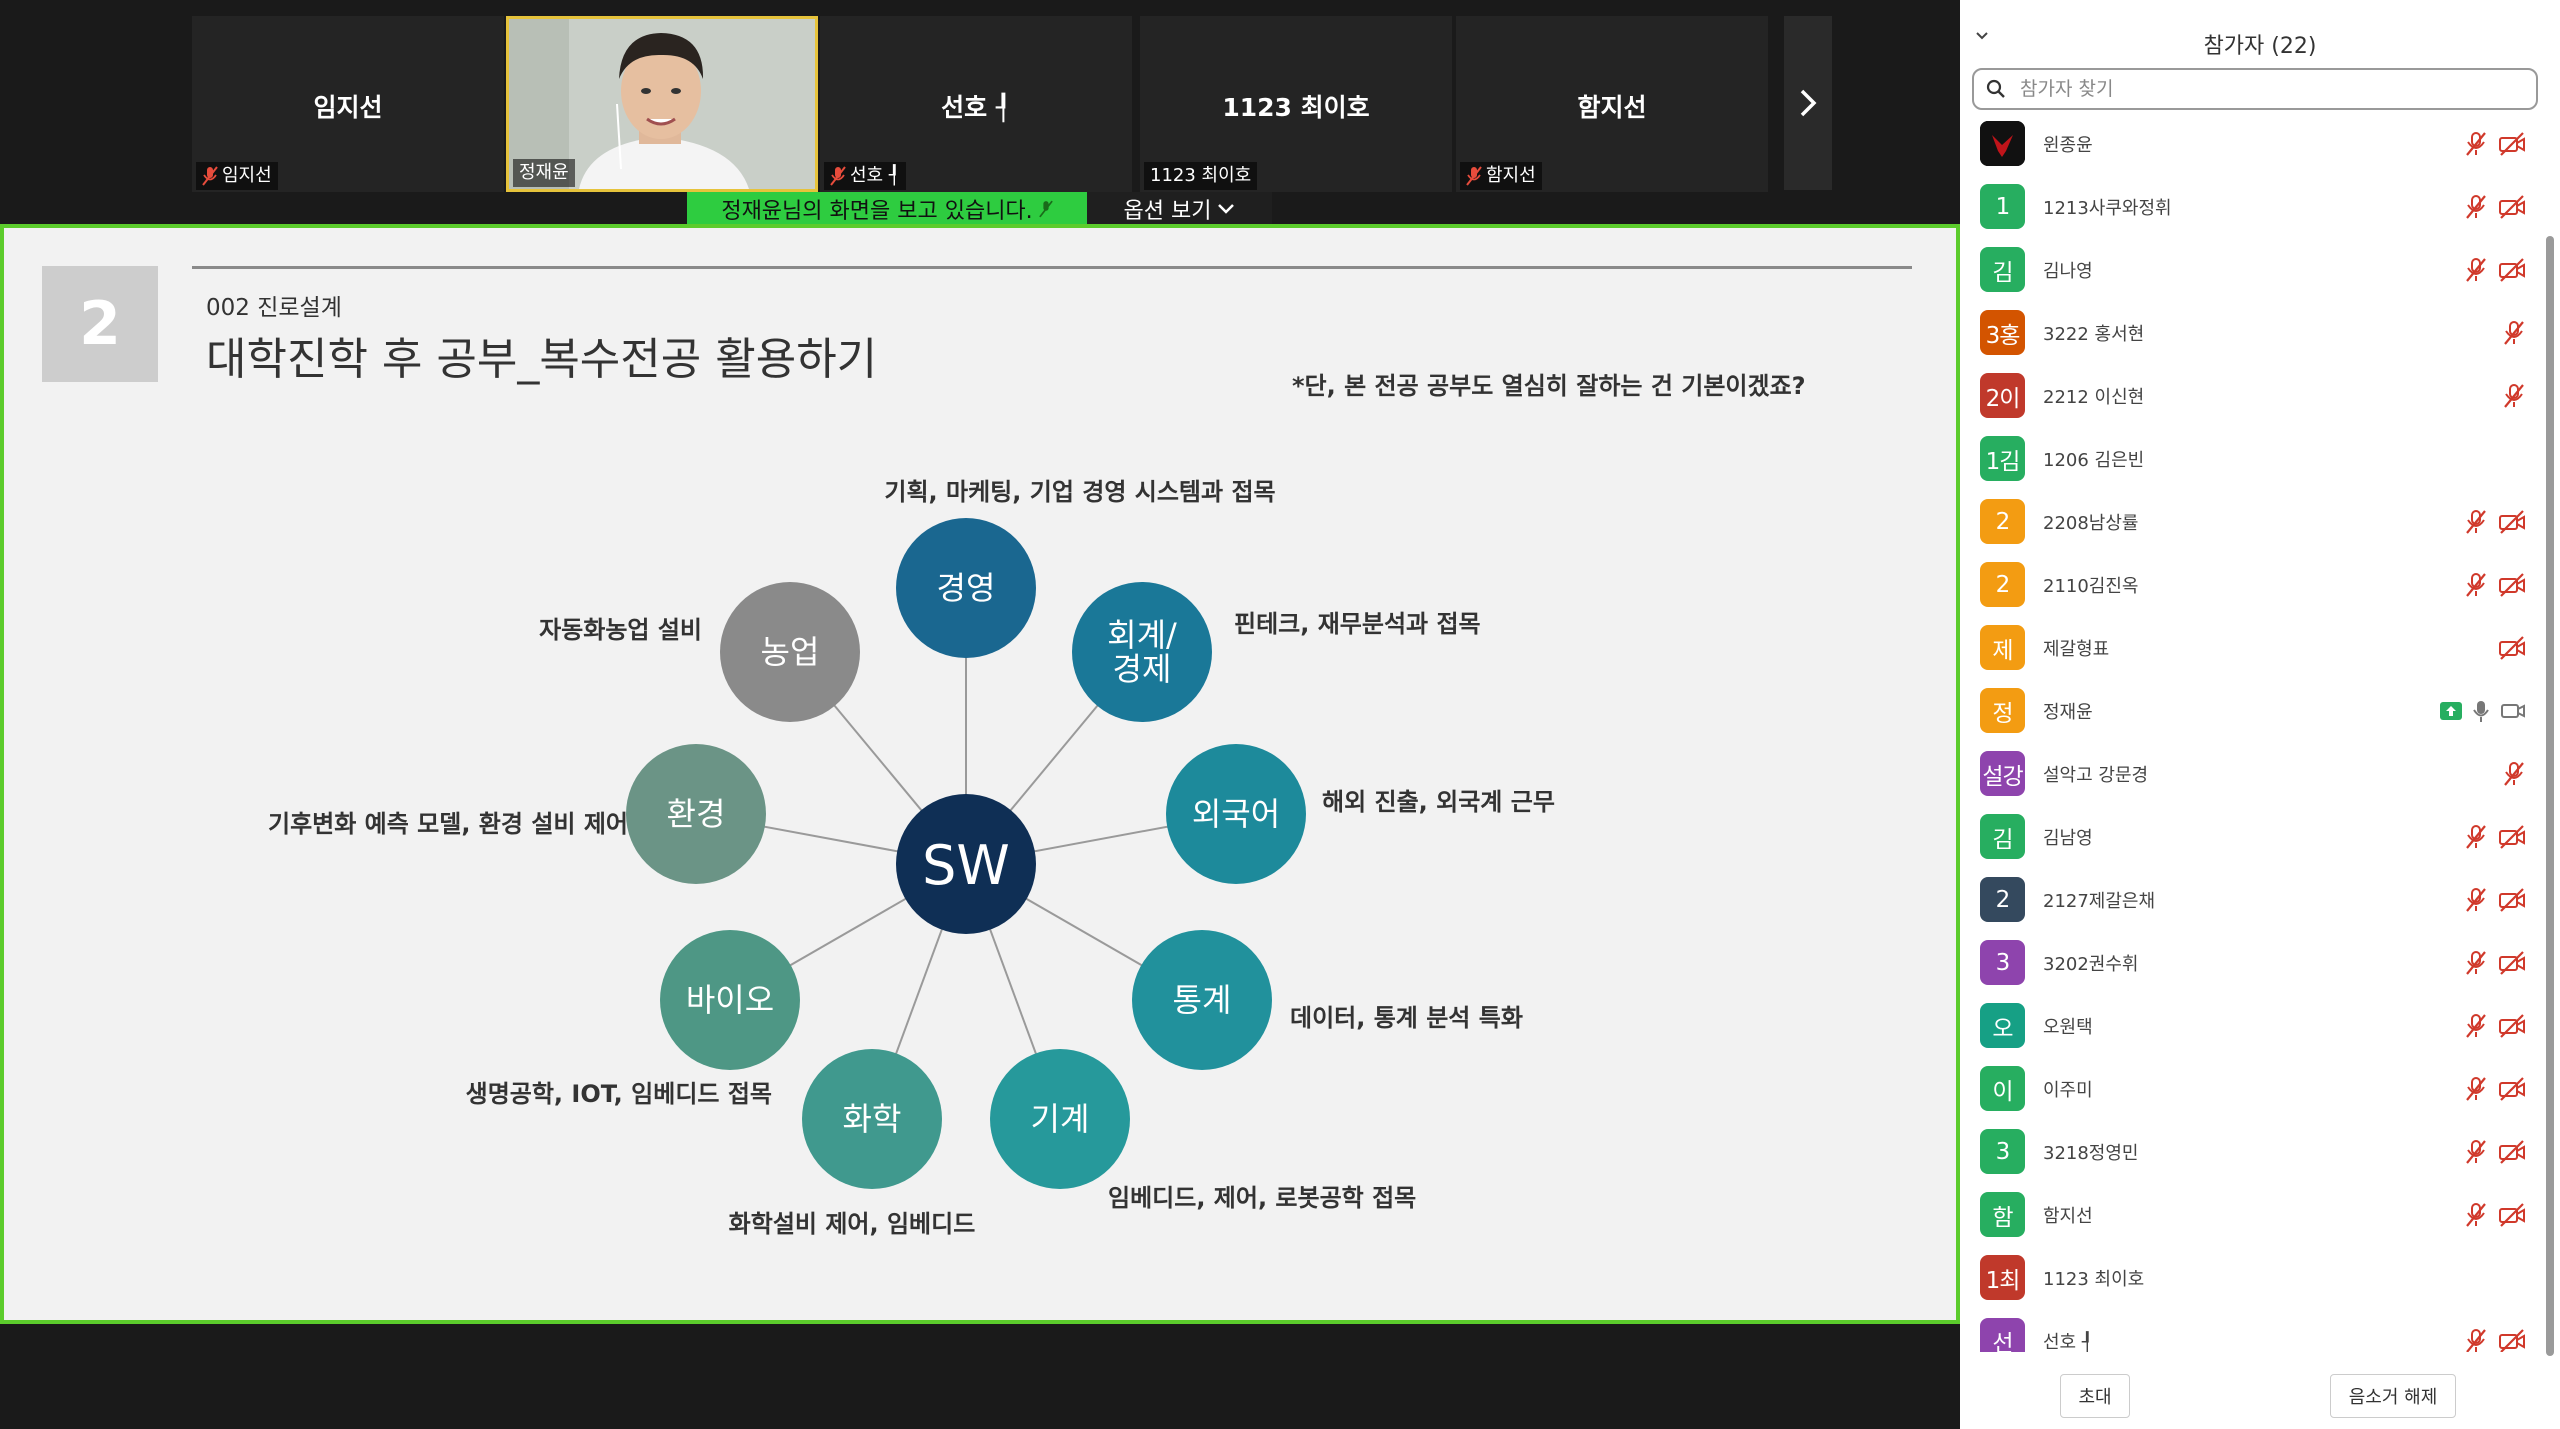  I want to click on node-description: 생명공학, IOT, 임베디드 접목, so click(619, 1094).